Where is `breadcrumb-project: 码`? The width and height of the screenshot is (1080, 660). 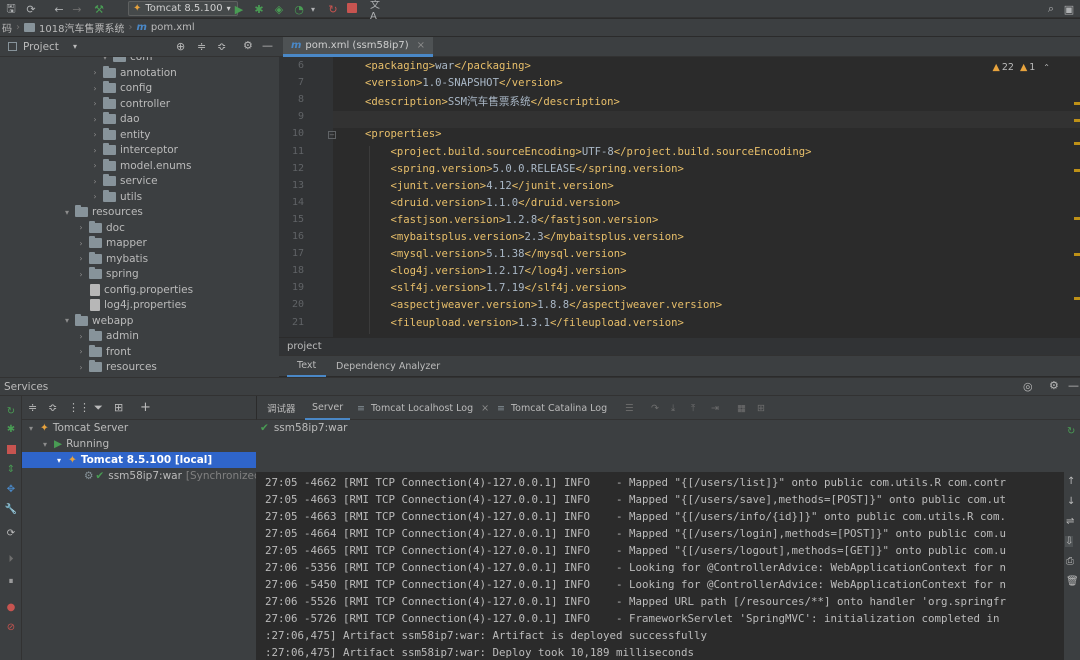 breadcrumb-project: 码 is located at coordinates (7, 27).